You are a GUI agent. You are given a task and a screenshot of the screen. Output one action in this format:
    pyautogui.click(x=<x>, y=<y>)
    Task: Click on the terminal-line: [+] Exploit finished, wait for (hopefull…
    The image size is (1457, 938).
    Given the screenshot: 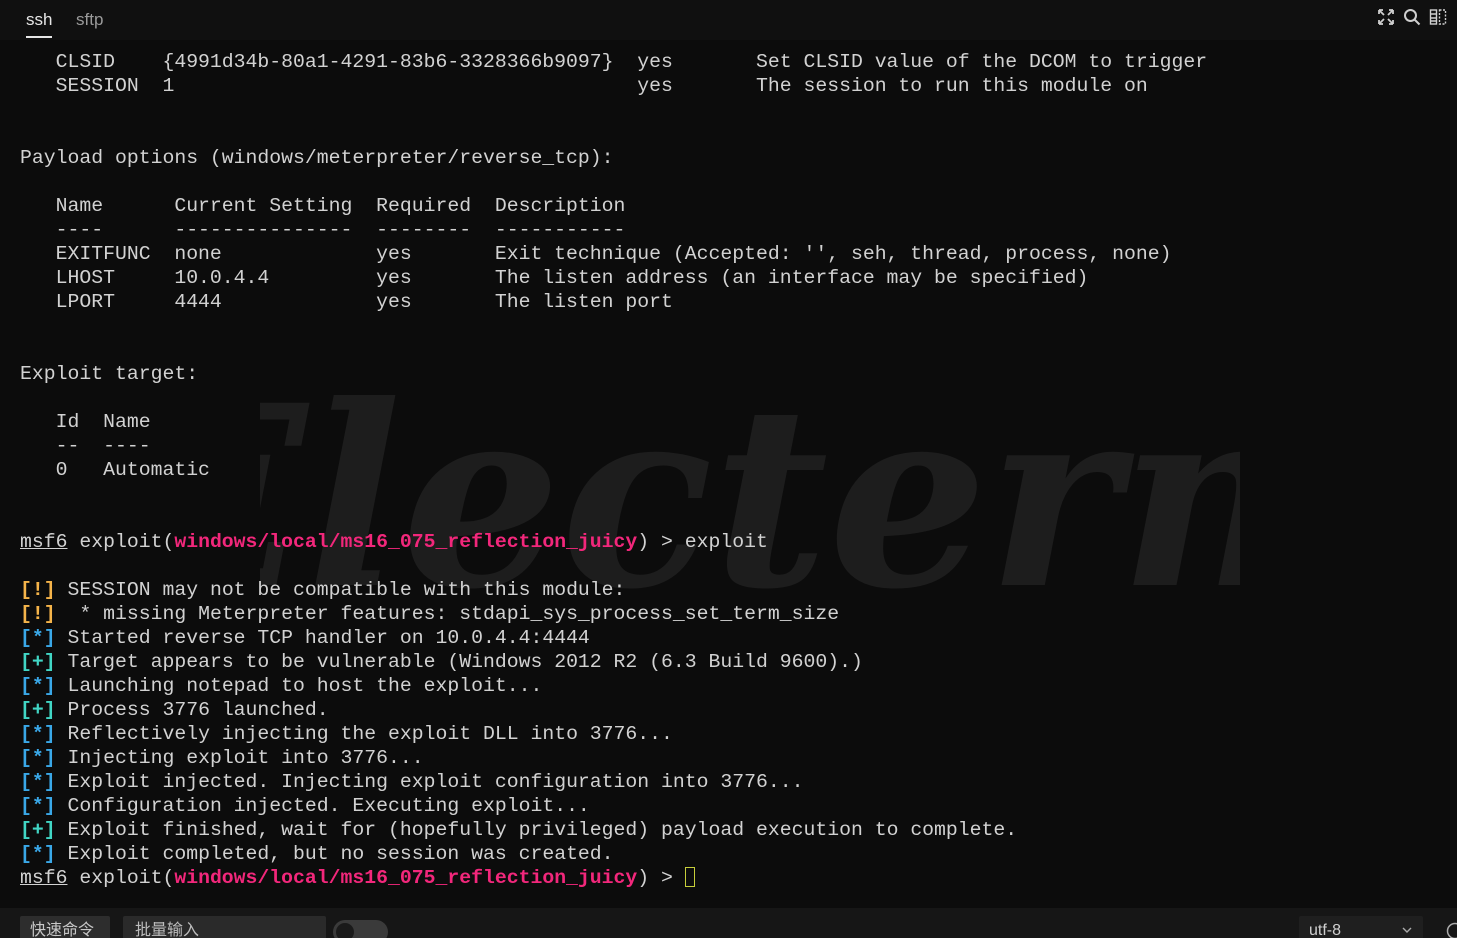 What is the action you would take?
    pyautogui.click(x=613, y=830)
    